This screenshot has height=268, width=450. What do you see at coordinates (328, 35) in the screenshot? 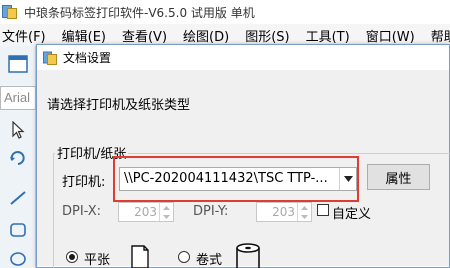
I see `menu-tools: 工具(T)` at bounding box center [328, 35].